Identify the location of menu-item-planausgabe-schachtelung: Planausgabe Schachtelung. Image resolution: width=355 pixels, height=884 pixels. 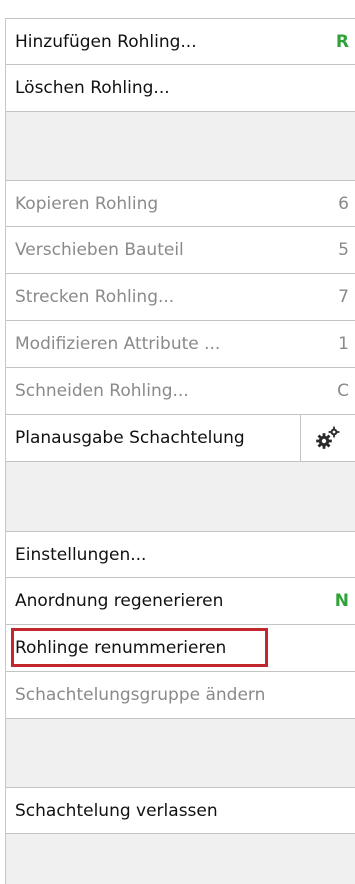
(180, 438).